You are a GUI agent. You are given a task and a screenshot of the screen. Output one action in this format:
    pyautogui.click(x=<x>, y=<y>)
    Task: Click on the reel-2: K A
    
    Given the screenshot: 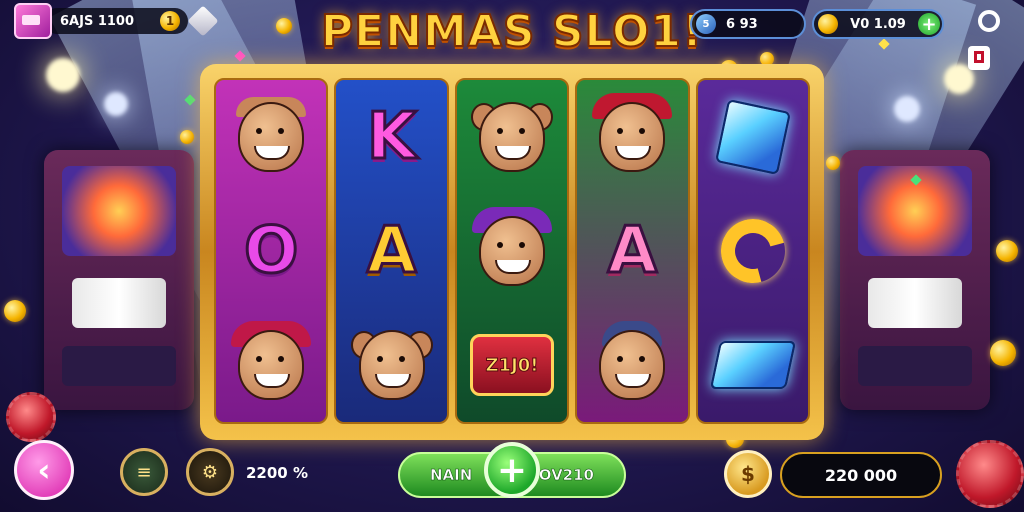 What is the action you would take?
    pyautogui.click(x=391, y=251)
    